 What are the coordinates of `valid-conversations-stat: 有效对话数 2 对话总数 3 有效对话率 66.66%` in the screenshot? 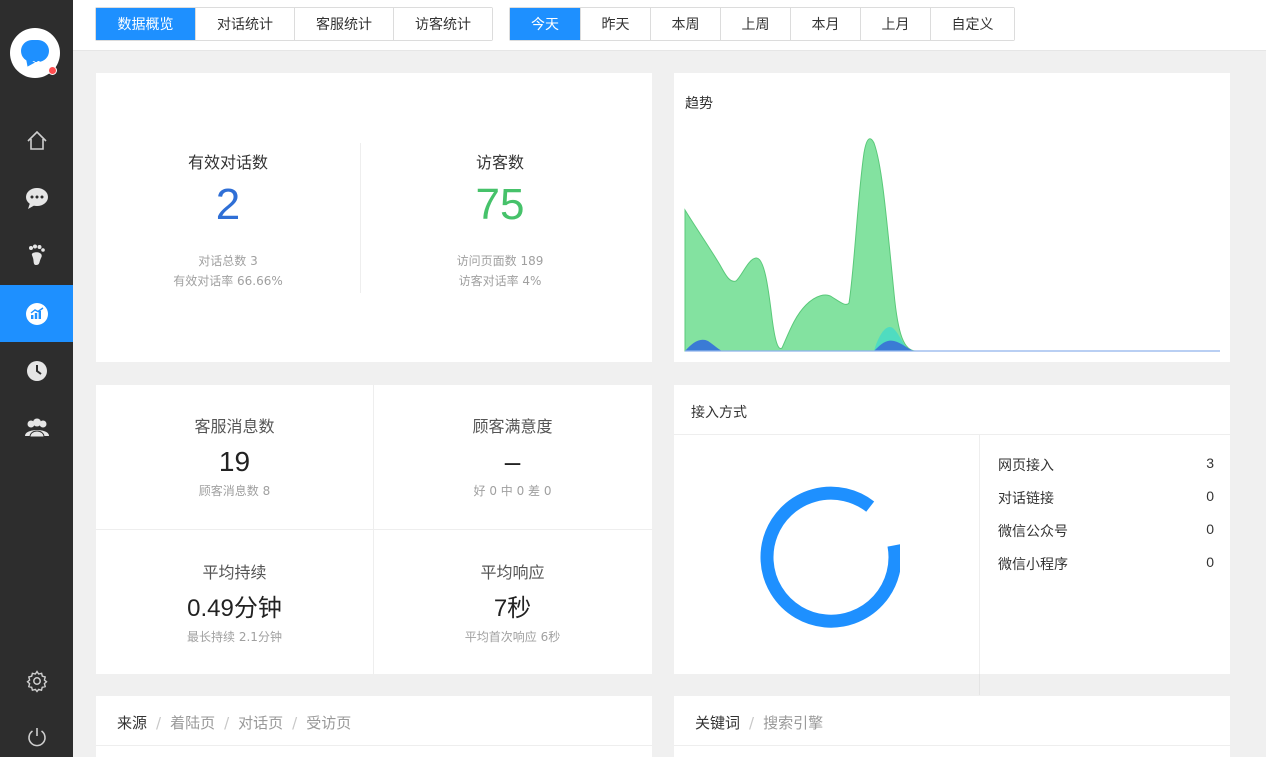 It's located at (228, 220).